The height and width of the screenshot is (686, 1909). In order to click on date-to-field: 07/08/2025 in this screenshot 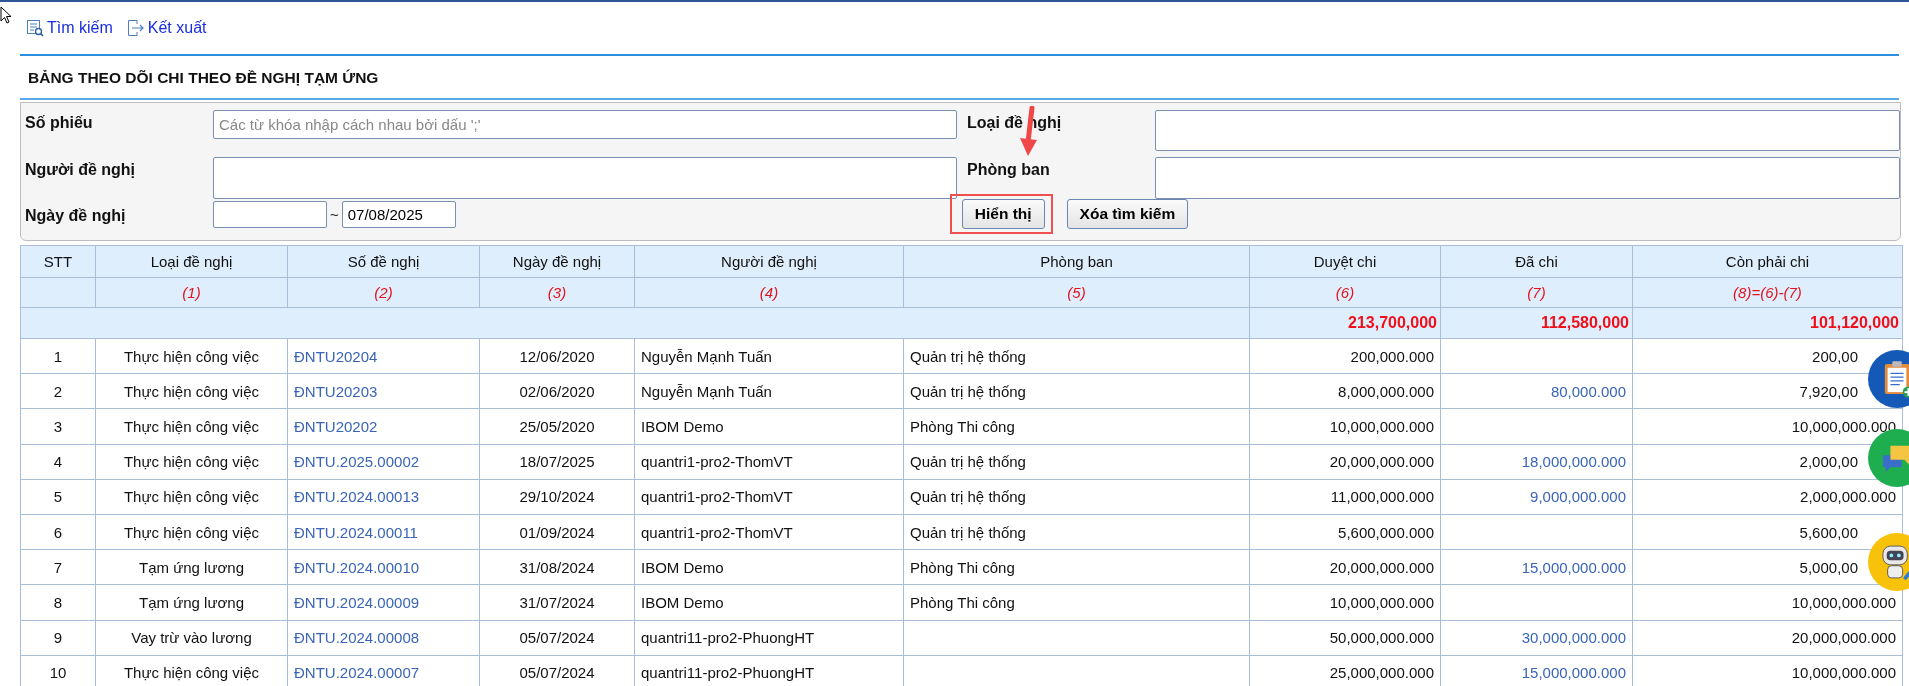, I will do `click(398, 214)`.